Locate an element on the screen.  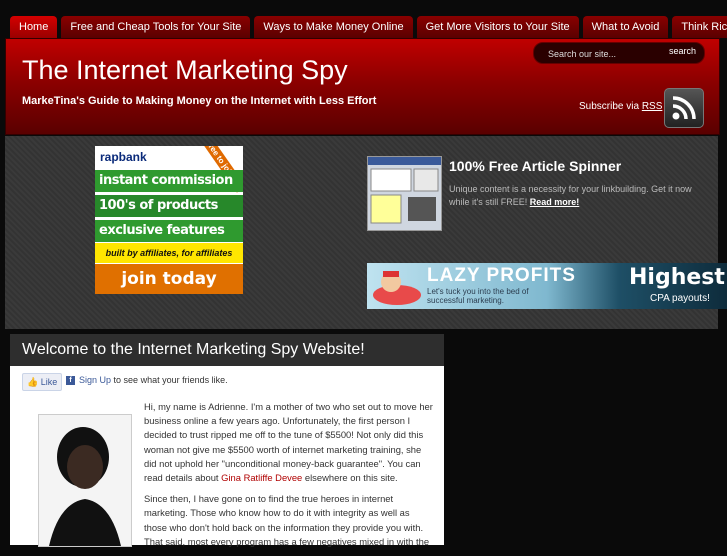
lazy-profits-title: LAZY PROFITS is located at coordinates (501, 275).